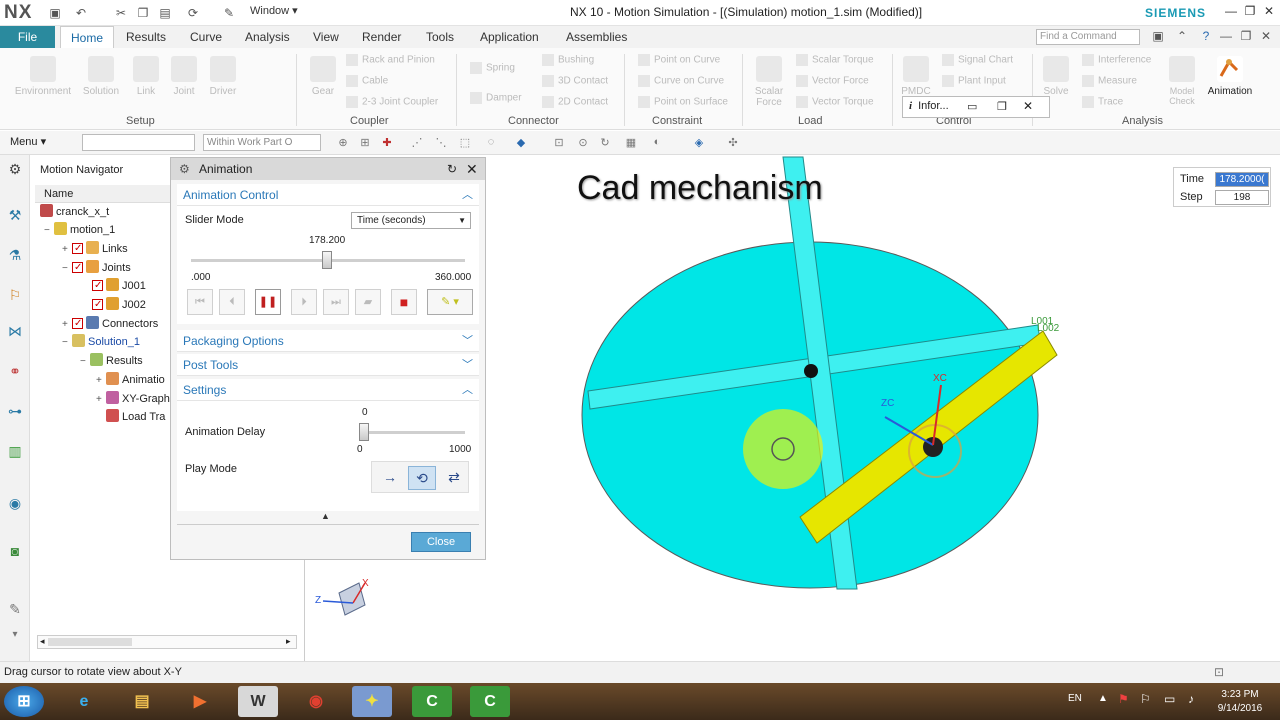 This screenshot has height=720, width=1280. Describe the element at coordinates (133, 399) in the screenshot. I see `tree-node-xy-graph: + XY-Graph` at that location.